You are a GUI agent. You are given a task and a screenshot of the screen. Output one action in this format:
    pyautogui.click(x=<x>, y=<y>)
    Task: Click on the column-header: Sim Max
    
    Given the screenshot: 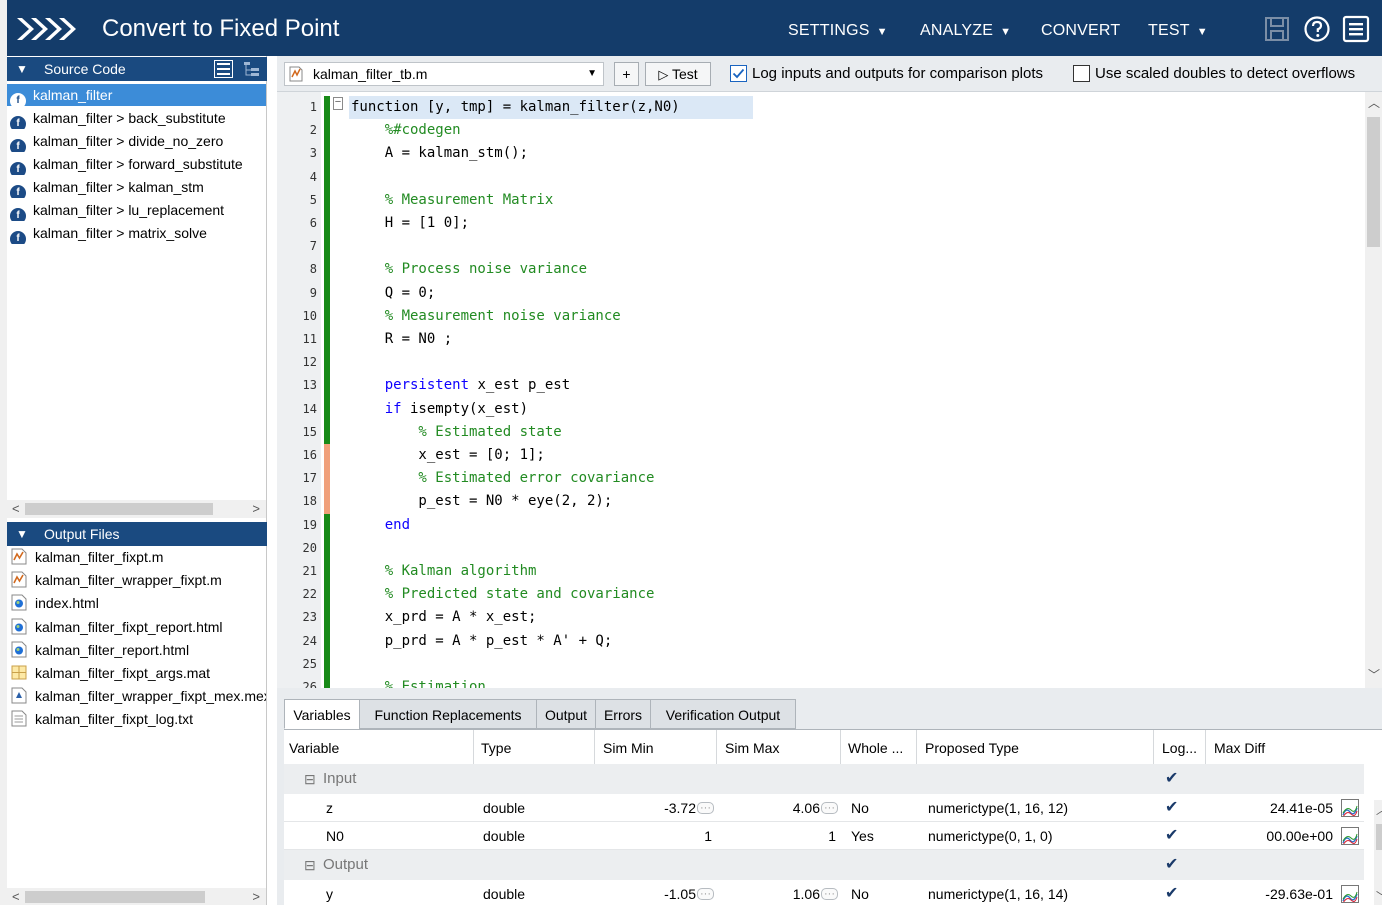 What is the action you would take?
    pyautogui.click(x=752, y=748)
    